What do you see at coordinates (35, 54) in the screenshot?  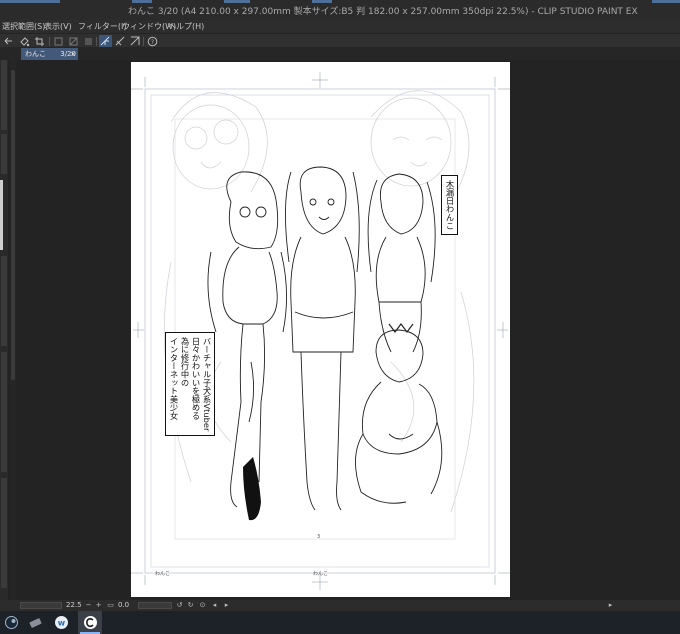 I see `document-tab-name: わんこ` at bounding box center [35, 54].